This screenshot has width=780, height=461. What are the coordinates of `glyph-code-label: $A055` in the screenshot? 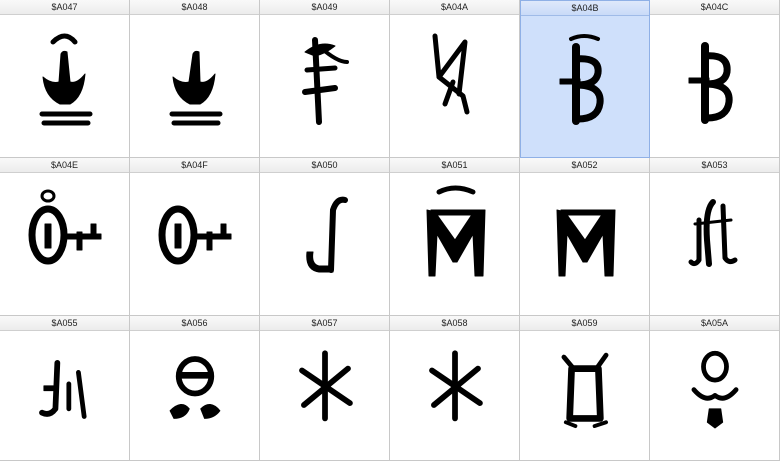 It's located at (64, 323).